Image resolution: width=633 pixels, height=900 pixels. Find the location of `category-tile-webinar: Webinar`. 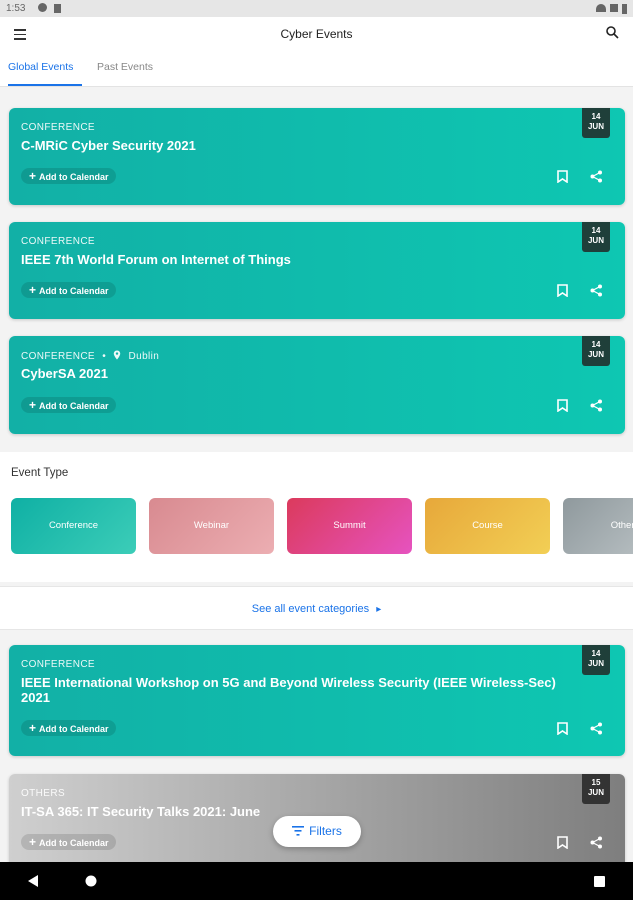

category-tile-webinar: Webinar is located at coordinates (211, 526).